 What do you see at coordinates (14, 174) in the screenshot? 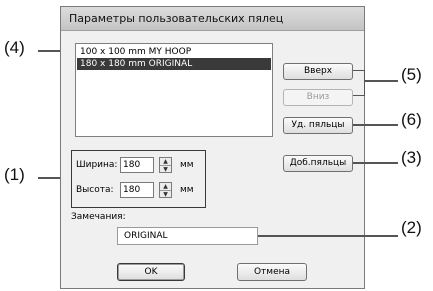
I see `callout-1: (1)` at bounding box center [14, 174].